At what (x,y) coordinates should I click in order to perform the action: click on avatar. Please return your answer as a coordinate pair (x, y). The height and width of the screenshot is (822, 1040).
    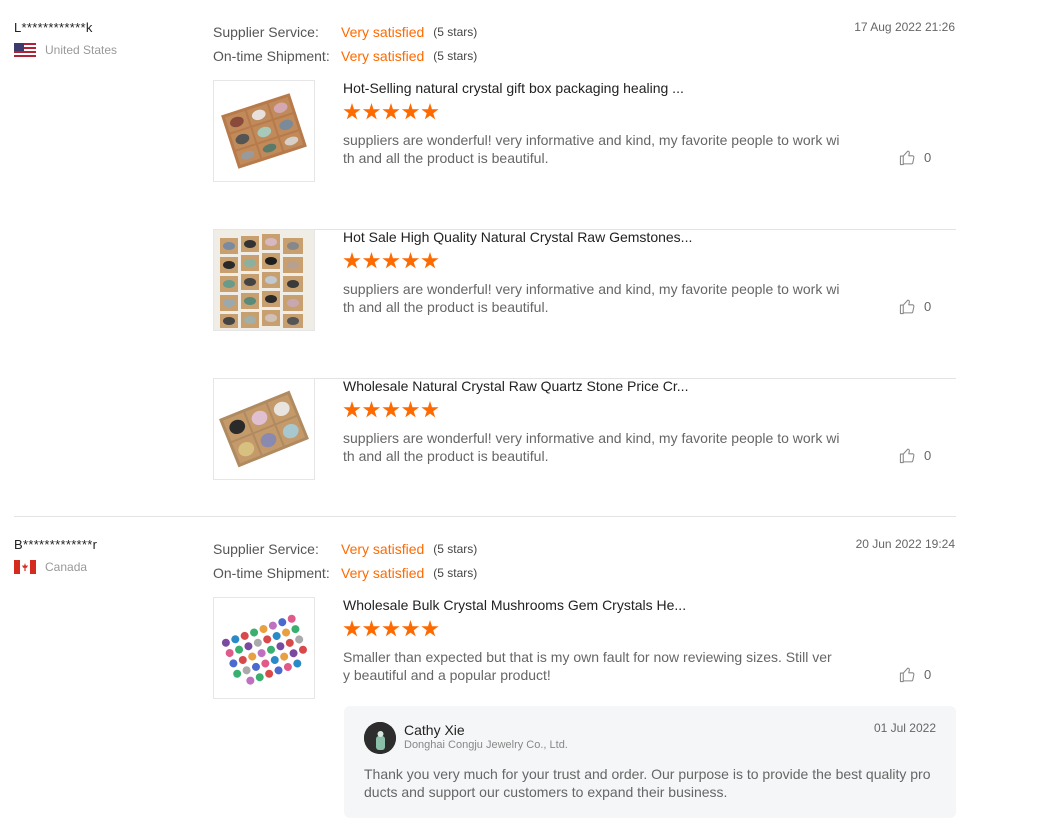
    Looking at the image, I should click on (380, 738).